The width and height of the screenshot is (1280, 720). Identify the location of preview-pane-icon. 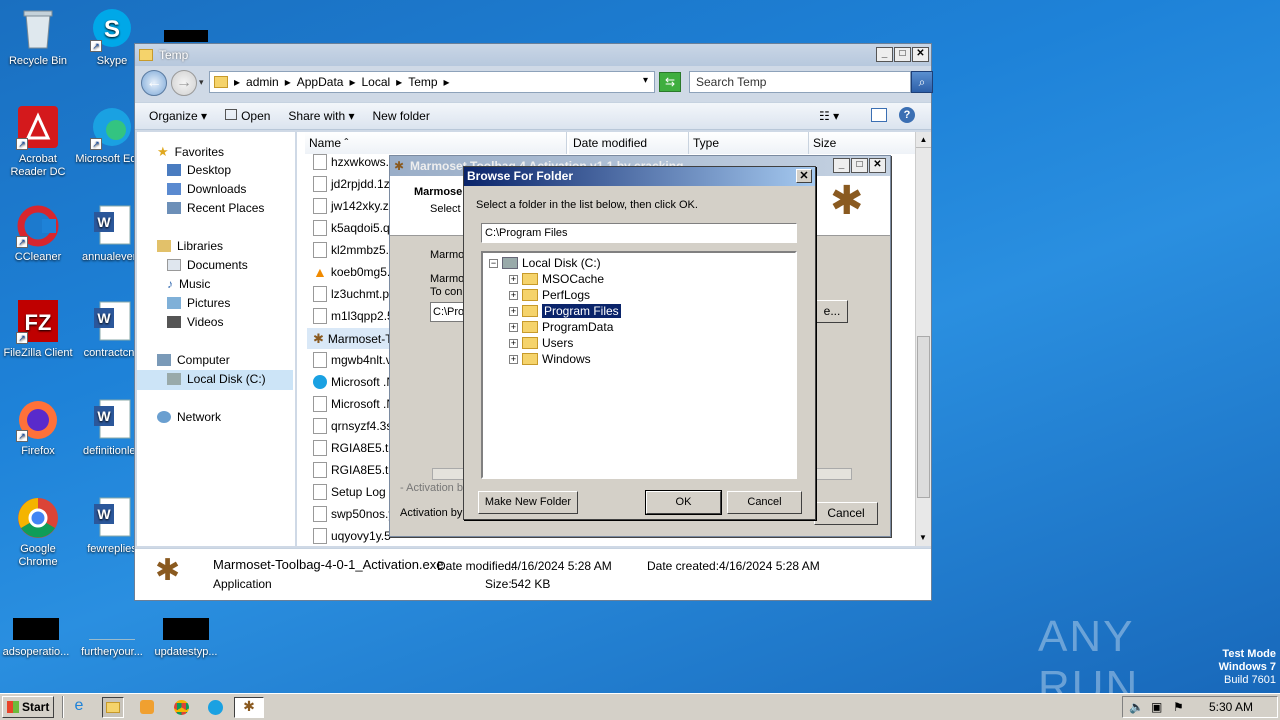
(879, 115).